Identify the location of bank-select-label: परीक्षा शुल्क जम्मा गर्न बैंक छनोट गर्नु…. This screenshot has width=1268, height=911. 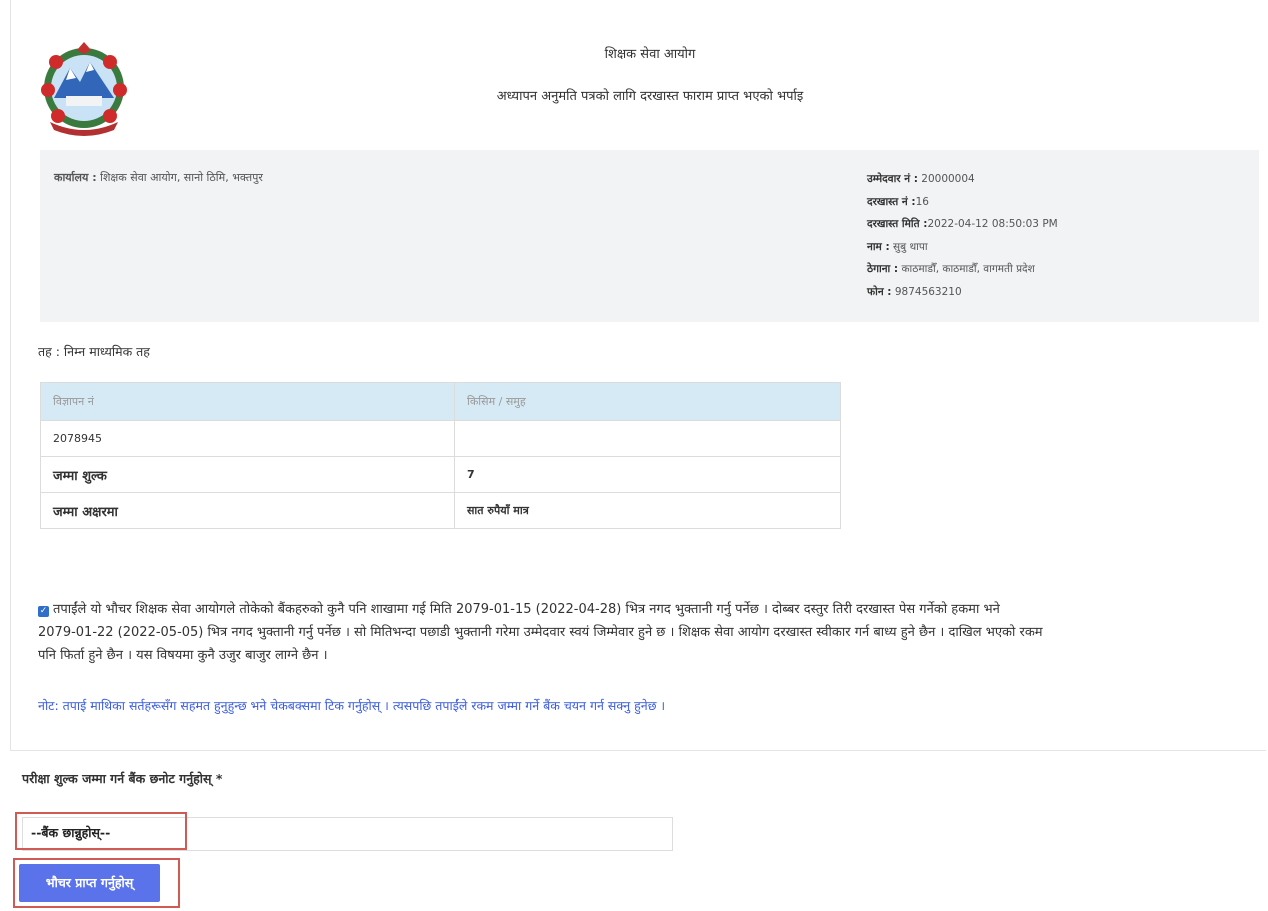
(122, 778).